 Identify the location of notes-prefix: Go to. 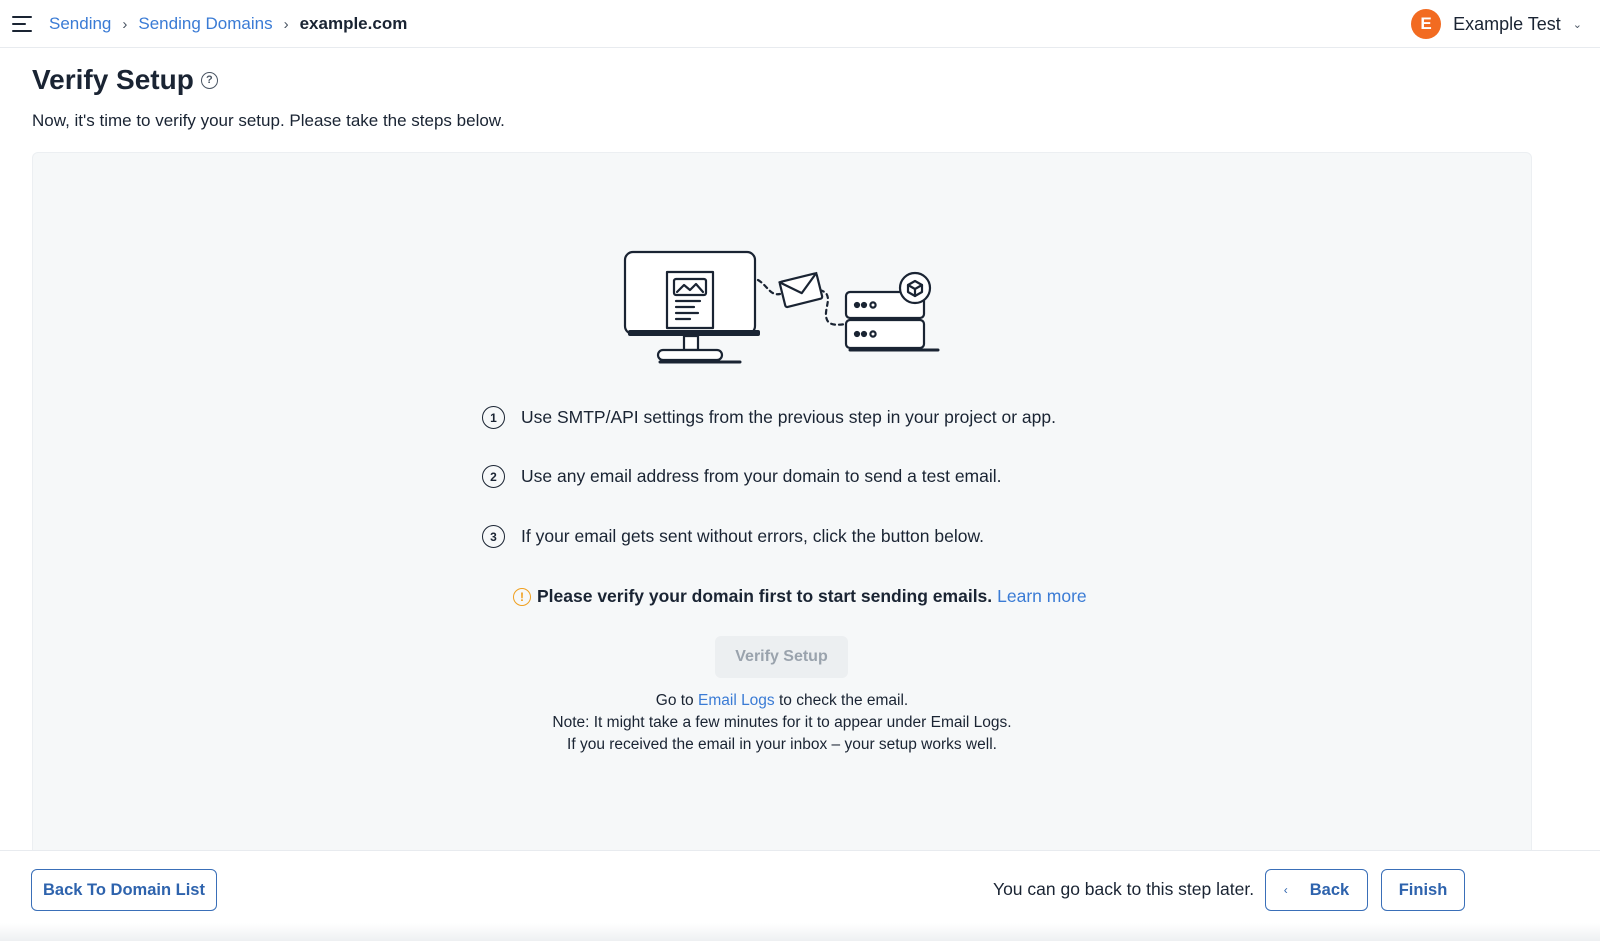
(674, 700).